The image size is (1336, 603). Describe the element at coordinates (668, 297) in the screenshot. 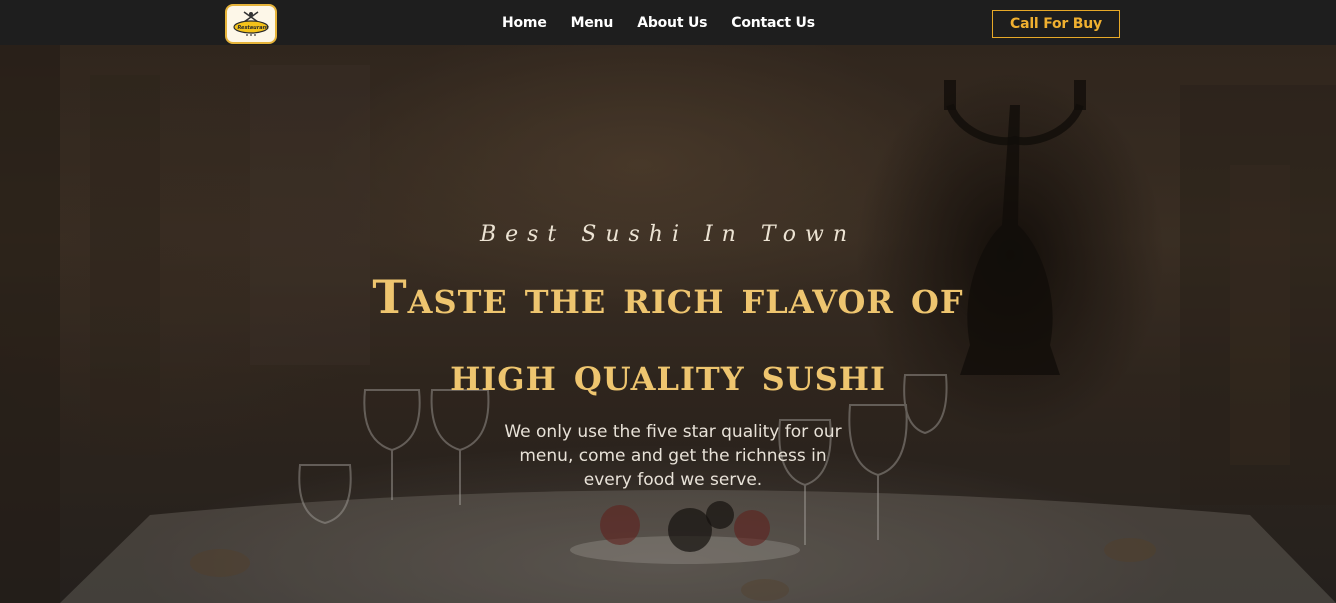

I see `hero-headline-line-1: Taste the rich flavor of` at that location.